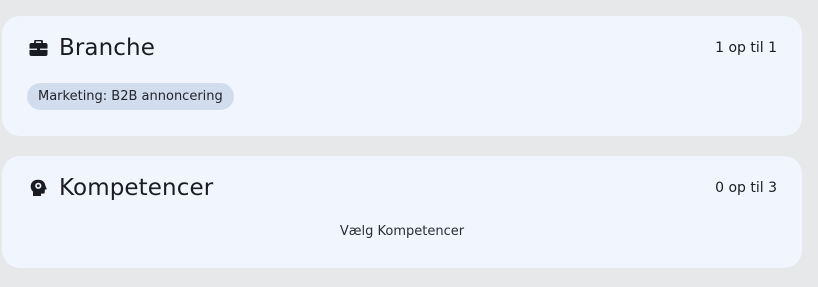 Image resolution: width=818 pixels, height=287 pixels. I want to click on branche-chip: Marketing: B2B annoncering, so click(130, 96).